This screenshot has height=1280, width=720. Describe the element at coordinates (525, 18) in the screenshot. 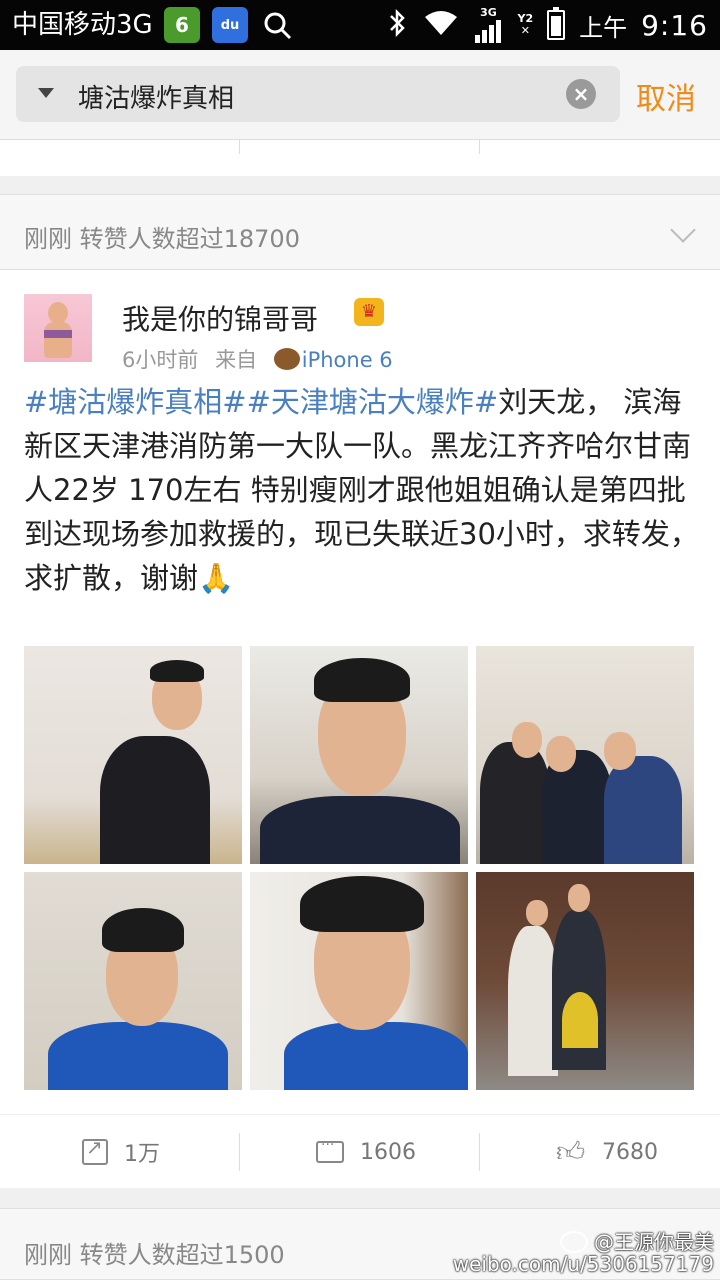

I see `sim2-label: Y2` at that location.